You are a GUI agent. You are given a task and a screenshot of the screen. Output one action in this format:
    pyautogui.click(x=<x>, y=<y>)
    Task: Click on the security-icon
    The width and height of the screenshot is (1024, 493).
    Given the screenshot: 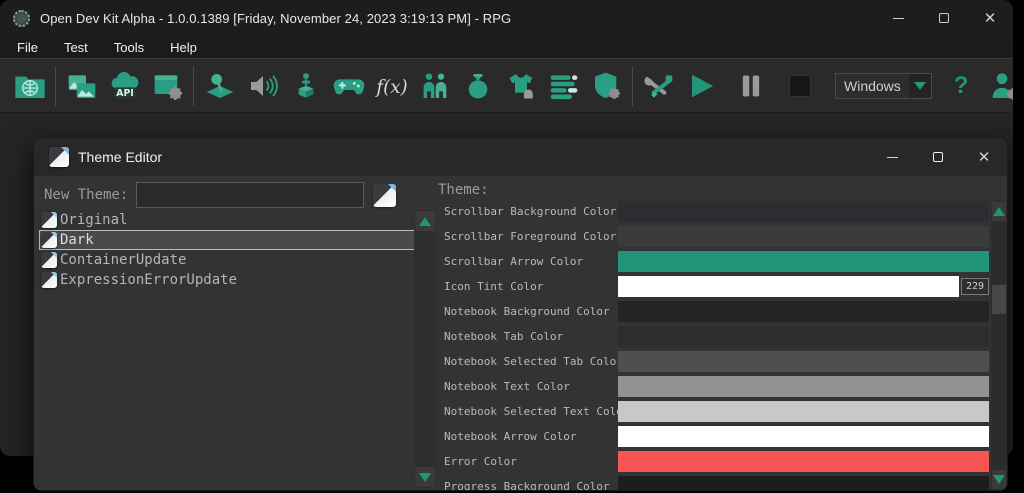 What is the action you would take?
    pyautogui.click(x=606, y=86)
    